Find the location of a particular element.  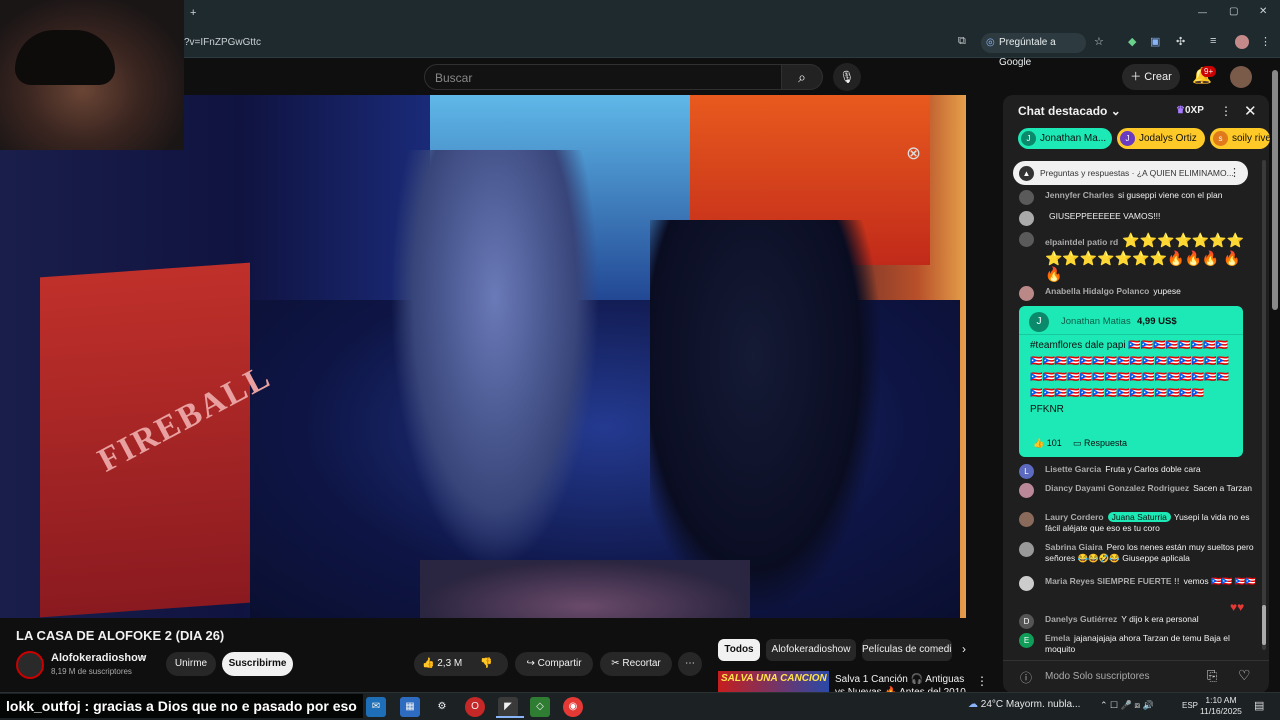

search-input: Buscar is located at coordinates (603, 77).